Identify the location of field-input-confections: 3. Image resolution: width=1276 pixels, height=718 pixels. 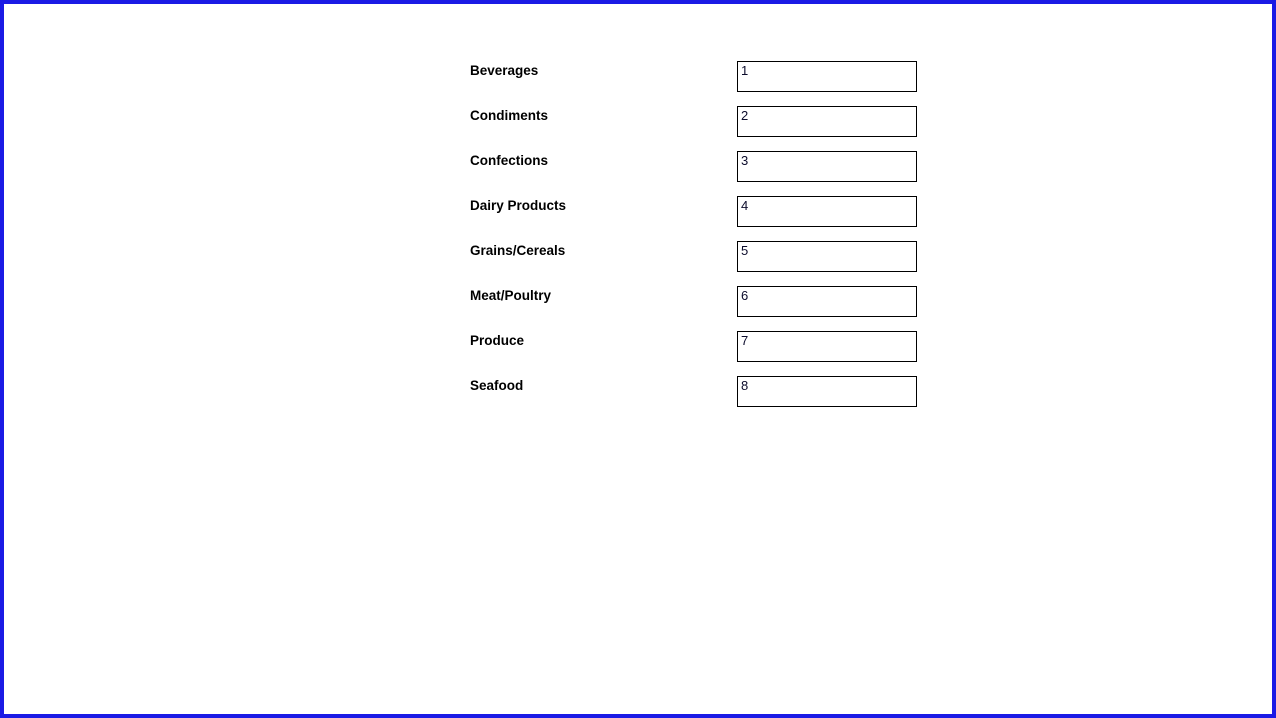
(827, 166).